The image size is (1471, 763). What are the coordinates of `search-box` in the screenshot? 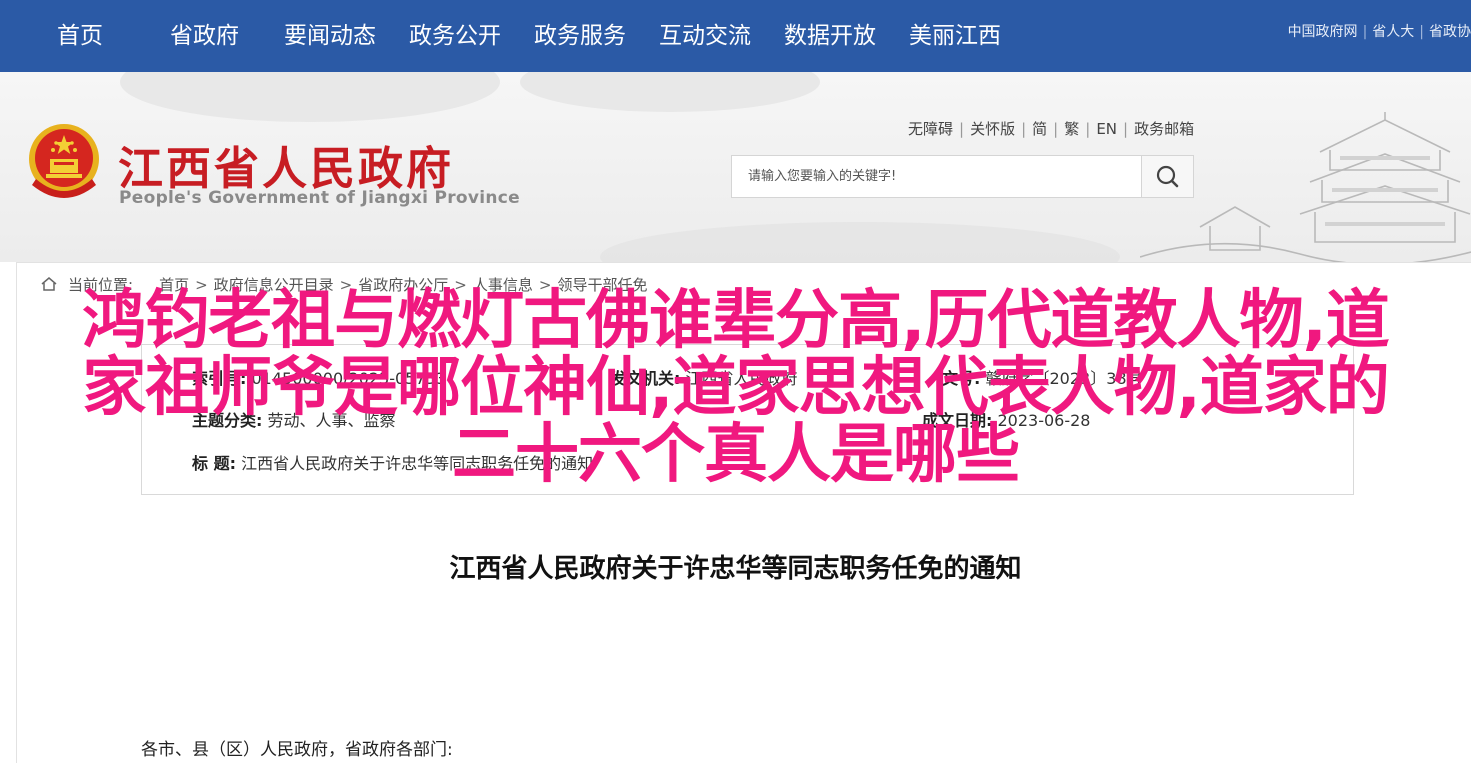 It's located at (962, 176).